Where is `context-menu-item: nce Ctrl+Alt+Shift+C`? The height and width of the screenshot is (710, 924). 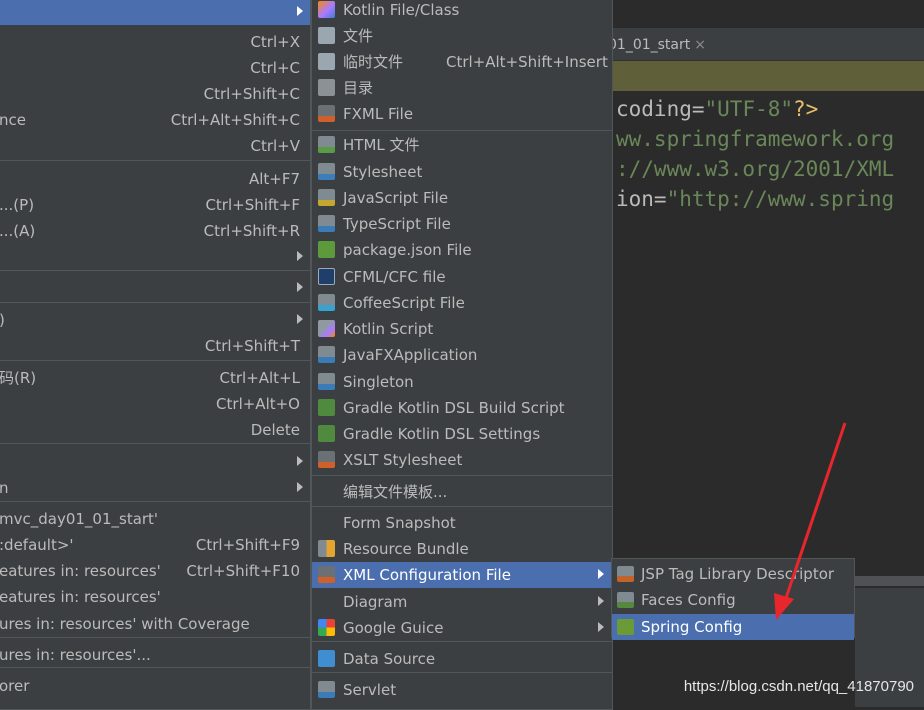
context-menu-item: nce Ctrl+Alt+Shift+C is located at coordinates (155, 120).